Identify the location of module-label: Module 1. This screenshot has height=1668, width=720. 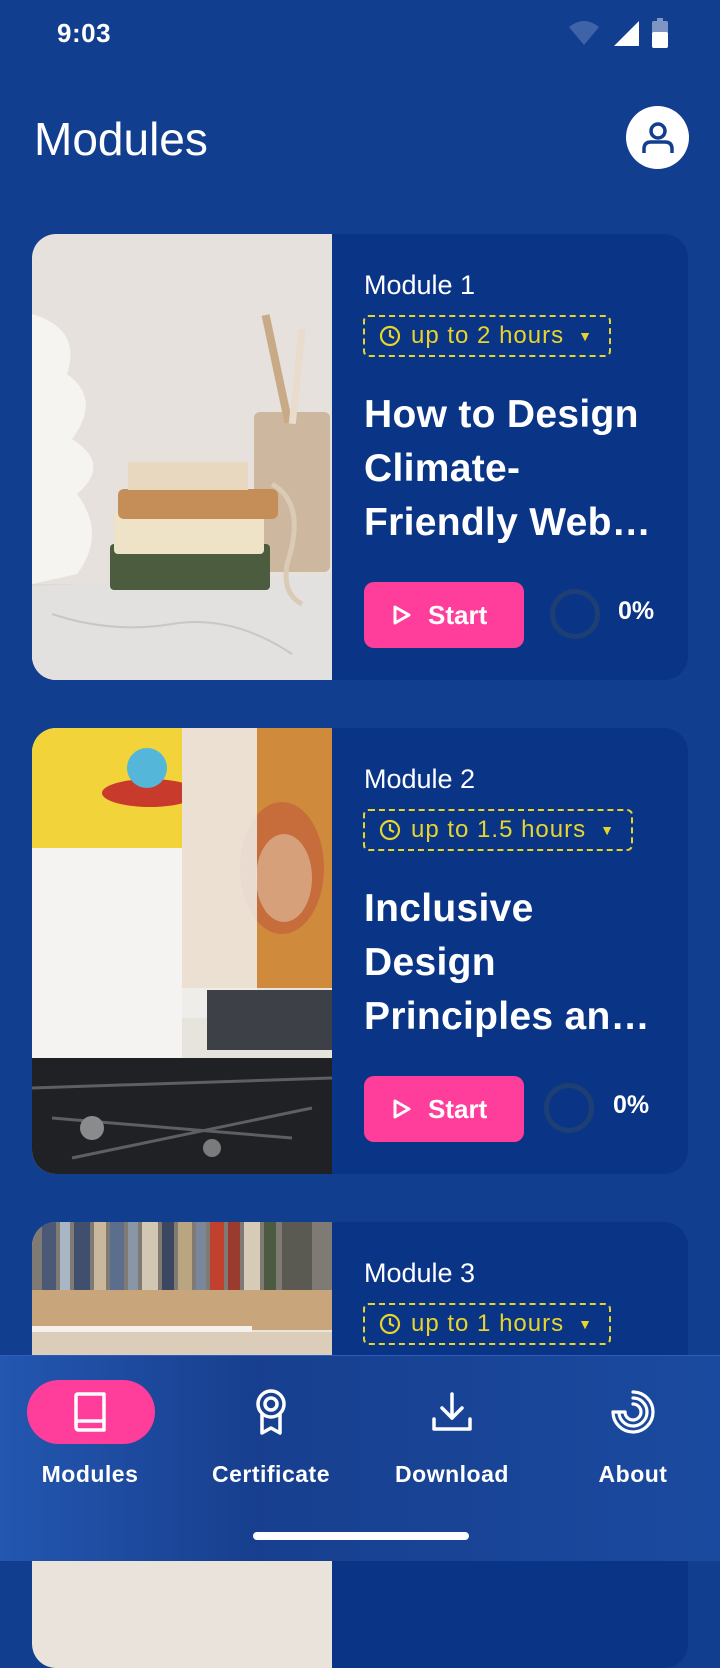
(420, 285).